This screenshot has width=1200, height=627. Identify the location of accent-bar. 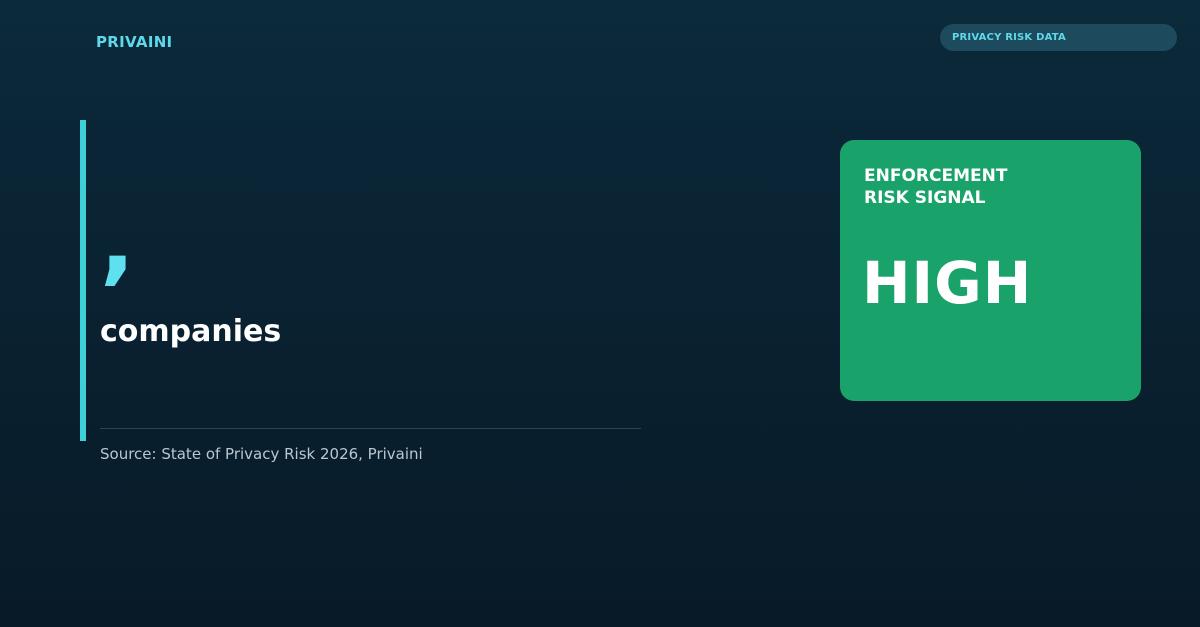
(83, 280).